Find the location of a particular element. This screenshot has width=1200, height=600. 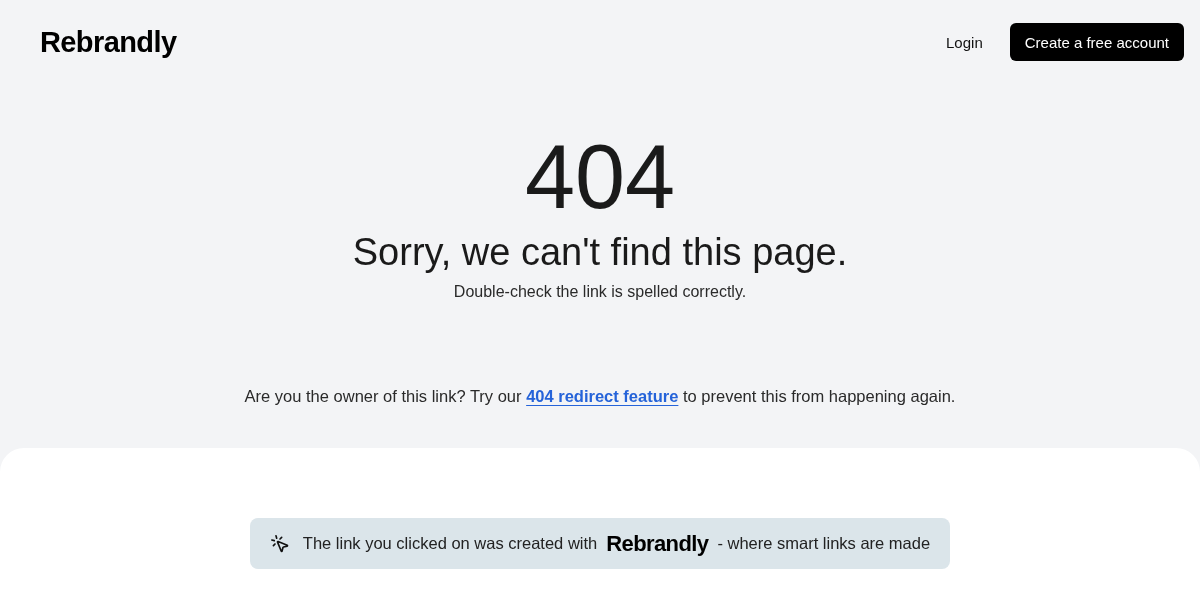

banner-logo: Rebrandly is located at coordinates (657, 543).